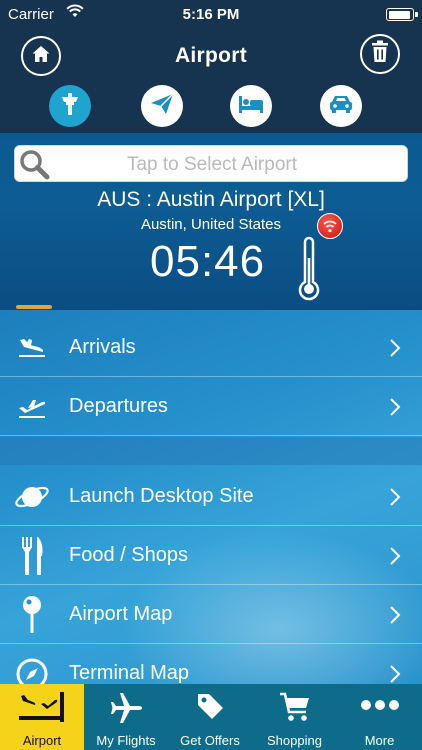 This screenshot has width=422, height=750. Describe the element at coordinates (32, 556) in the screenshot. I see `fork-knife-icon` at that location.